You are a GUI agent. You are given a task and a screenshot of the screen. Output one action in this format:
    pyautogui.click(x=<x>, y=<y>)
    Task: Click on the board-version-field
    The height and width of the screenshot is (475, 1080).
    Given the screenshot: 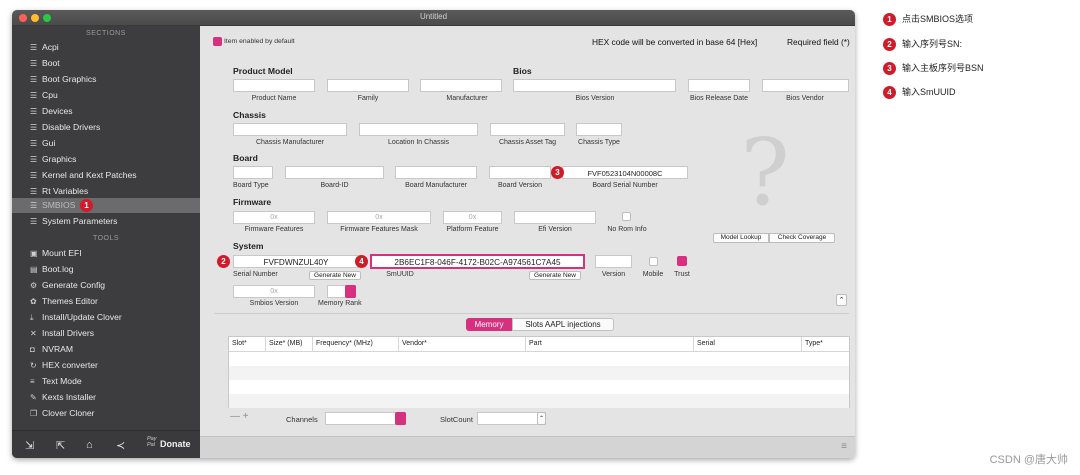 What is the action you would take?
    pyautogui.click(x=520, y=172)
    